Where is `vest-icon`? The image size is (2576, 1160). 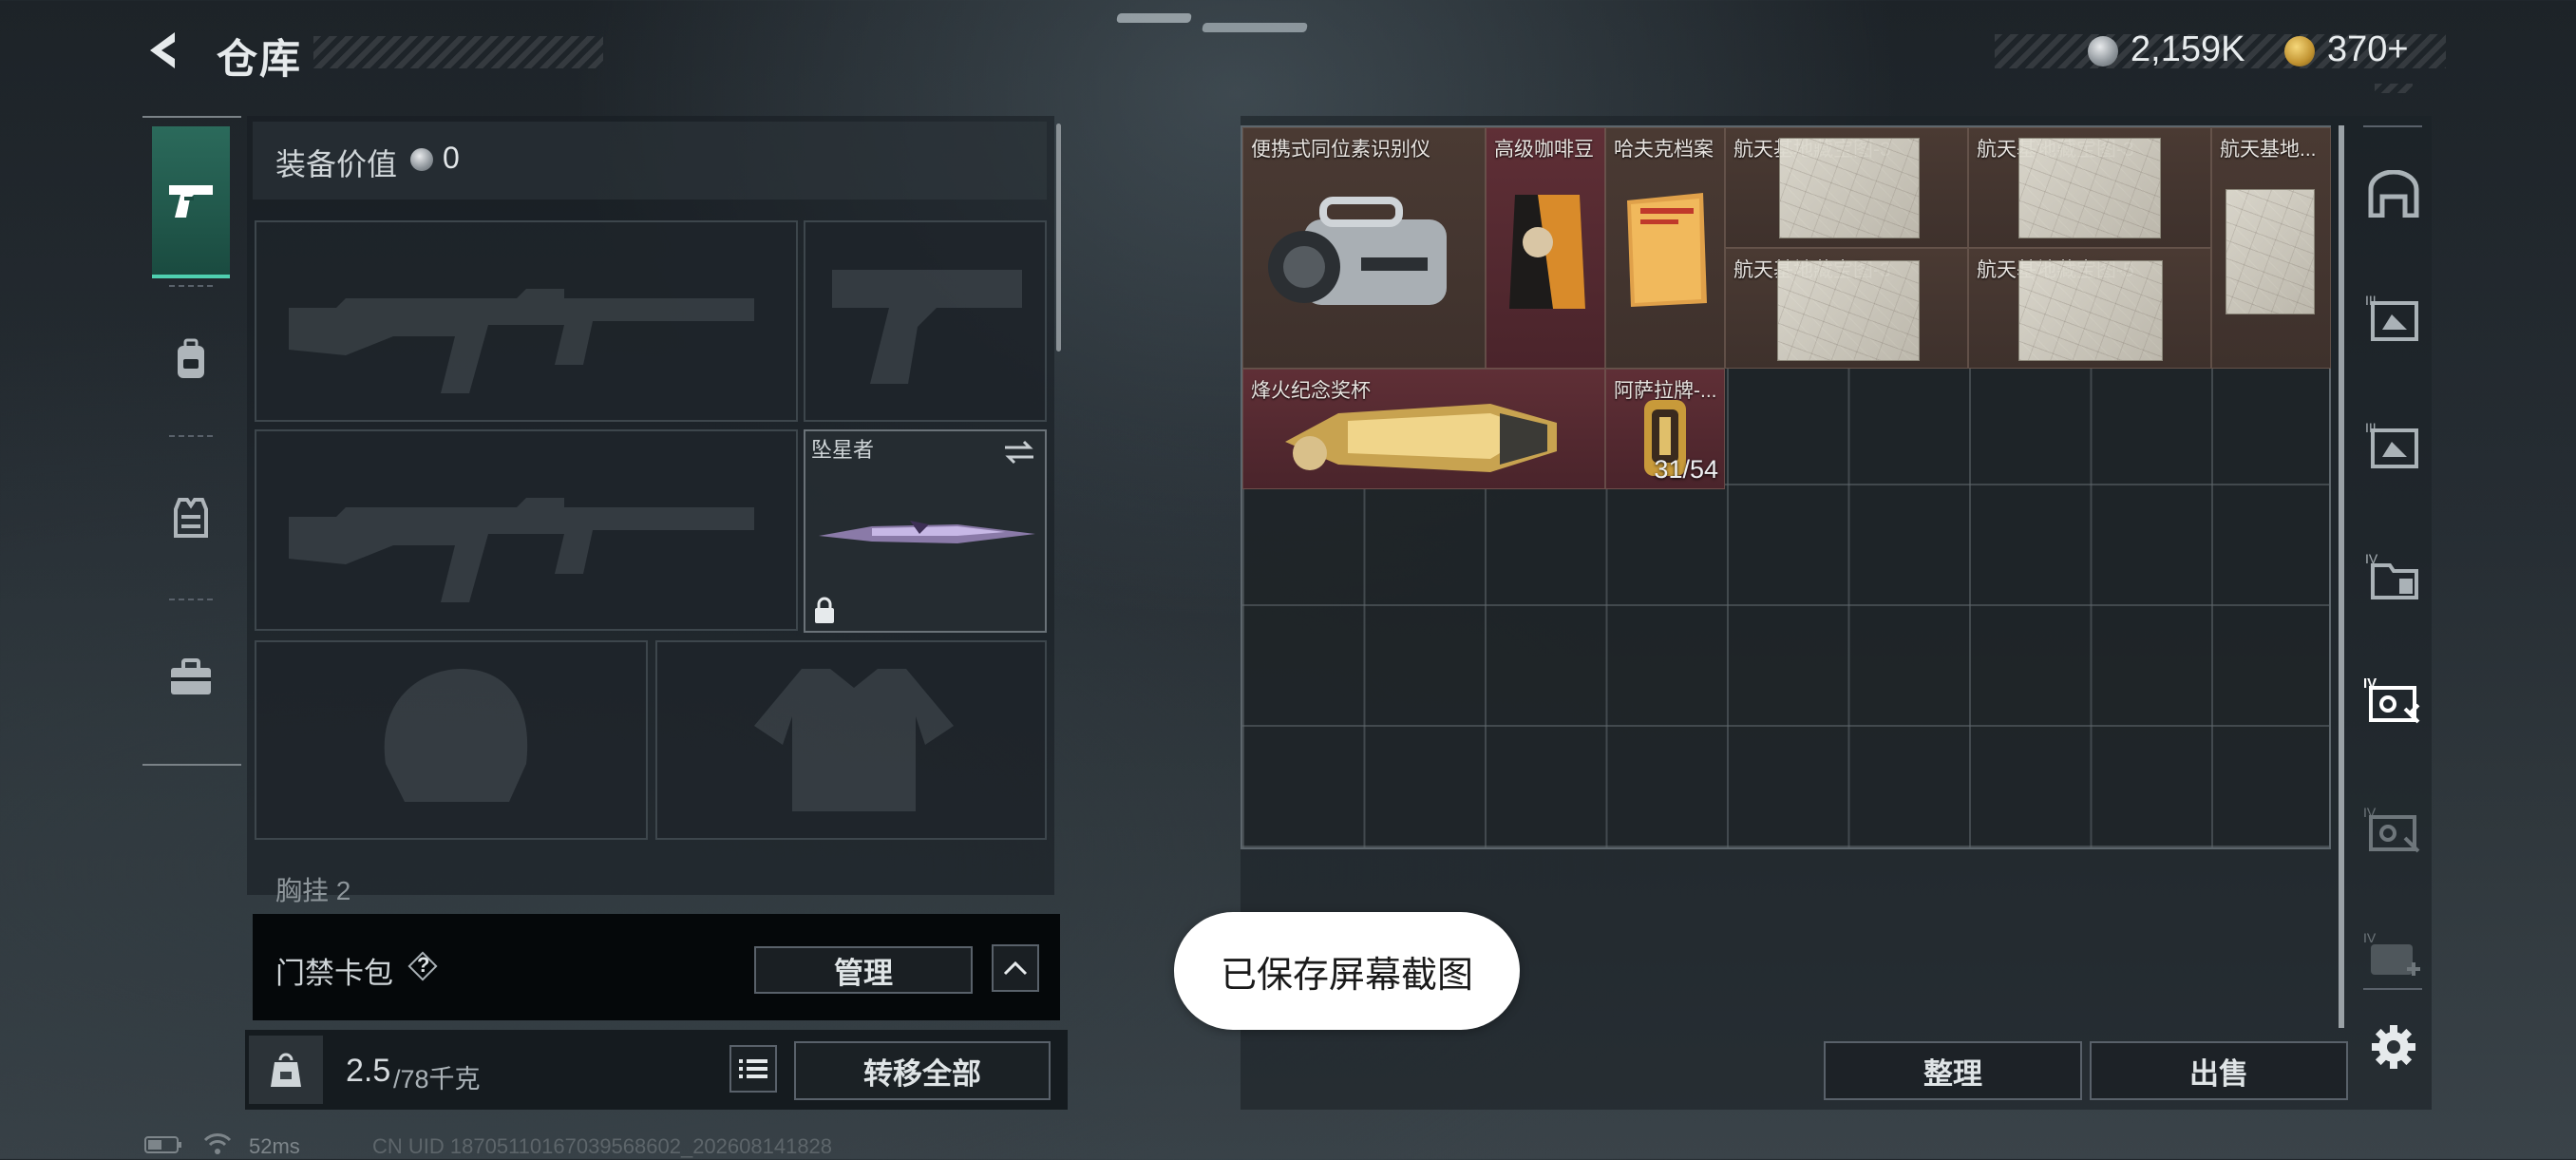
vest-icon is located at coordinates (191, 518).